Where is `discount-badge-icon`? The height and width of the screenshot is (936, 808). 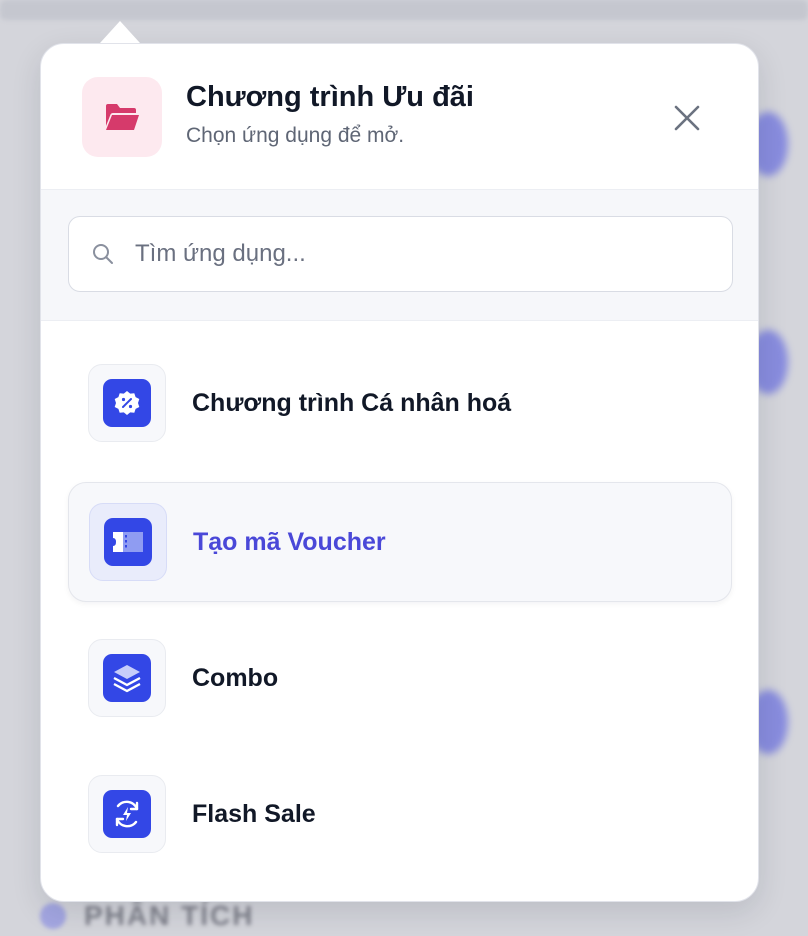
discount-badge-icon is located at coordinates (127, 403).